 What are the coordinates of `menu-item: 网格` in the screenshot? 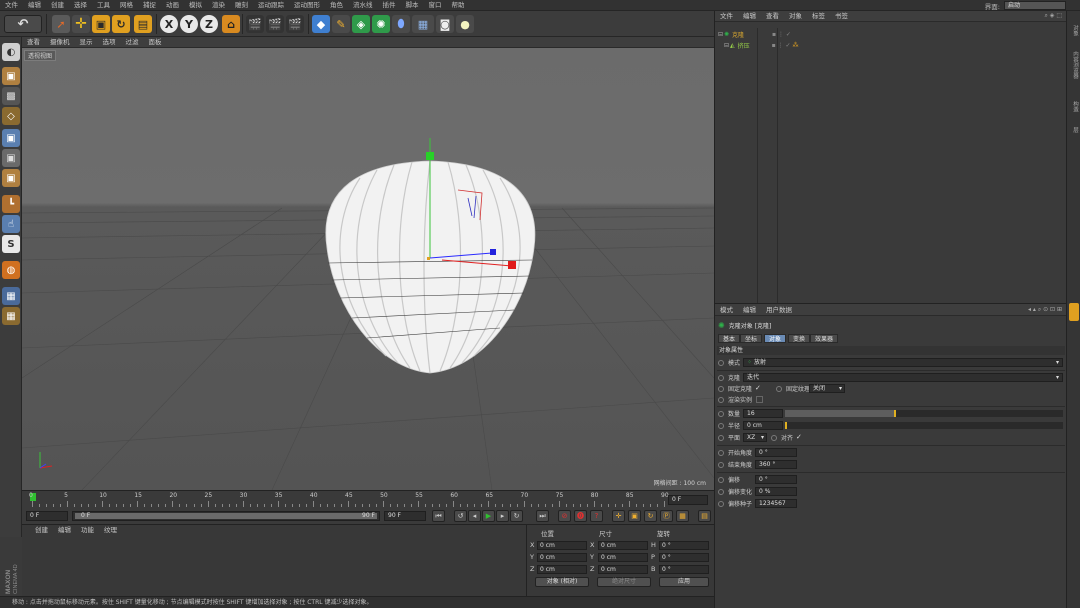 It's located at (126, 5).